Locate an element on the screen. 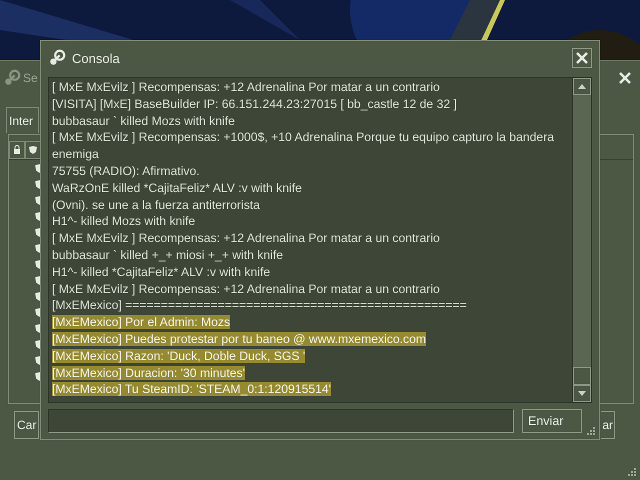 The image size is (640, 480). log-line: [VISITA] [MxE] BaseBuilder IP: 66.151.244.23:27015 [ bb_castle 12 de 32 ] is located at coordinates (254, 103).